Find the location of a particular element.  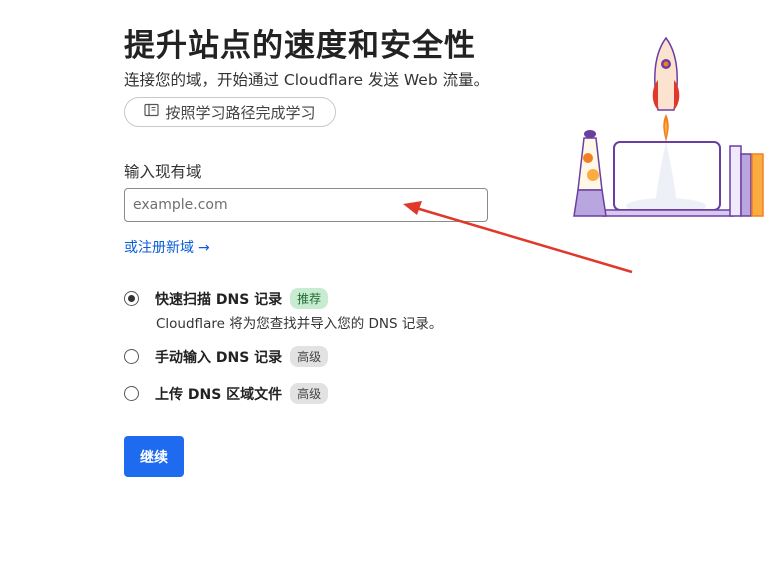

option-label: 上传 DNS 区域文件 is located at coordinates (219, 394).